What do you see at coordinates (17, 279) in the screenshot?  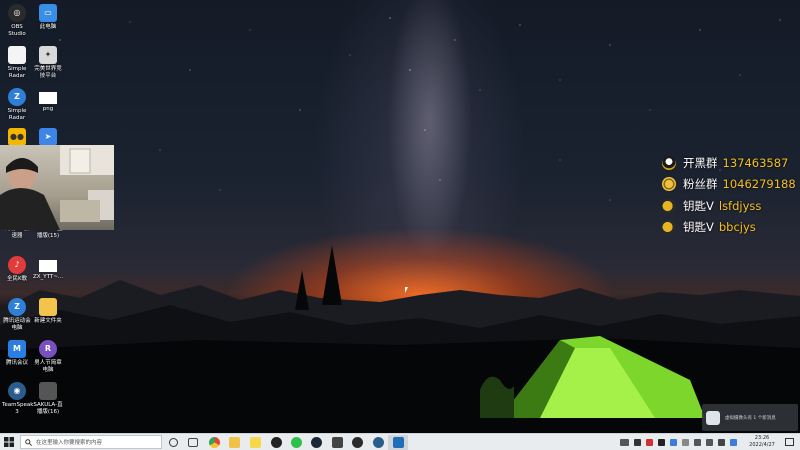 I see `desktop-icon-label: 全民K歌` at bounding box center [17, 279].